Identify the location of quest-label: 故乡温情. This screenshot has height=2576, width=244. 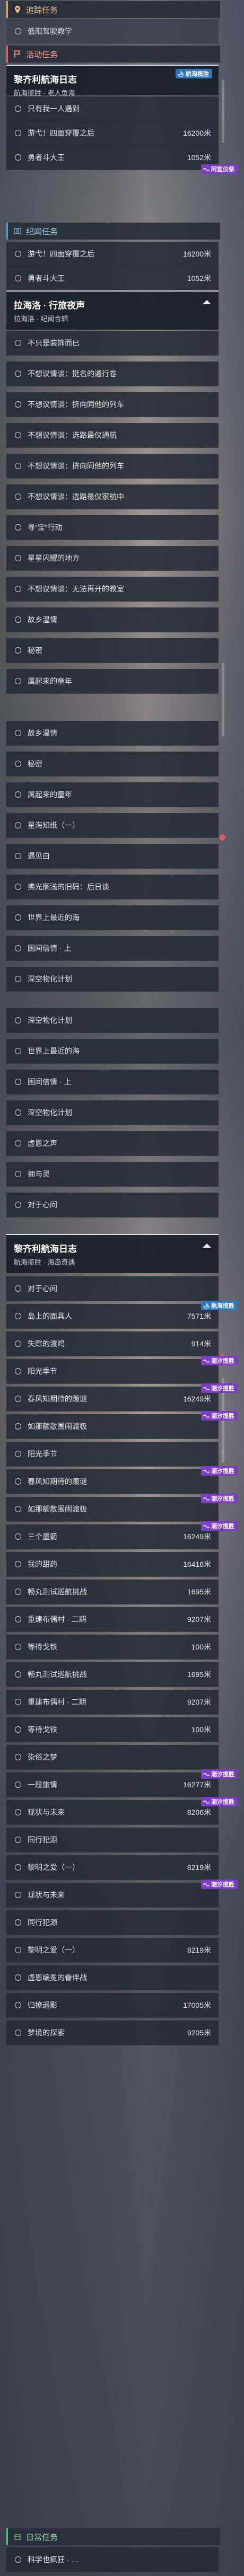
(43, 619).